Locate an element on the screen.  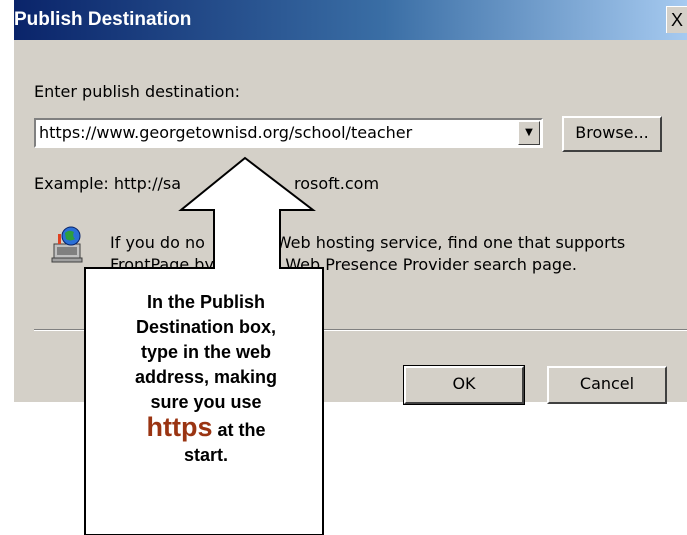
callout-line-4: address, making is located at coordinates (206, 377).